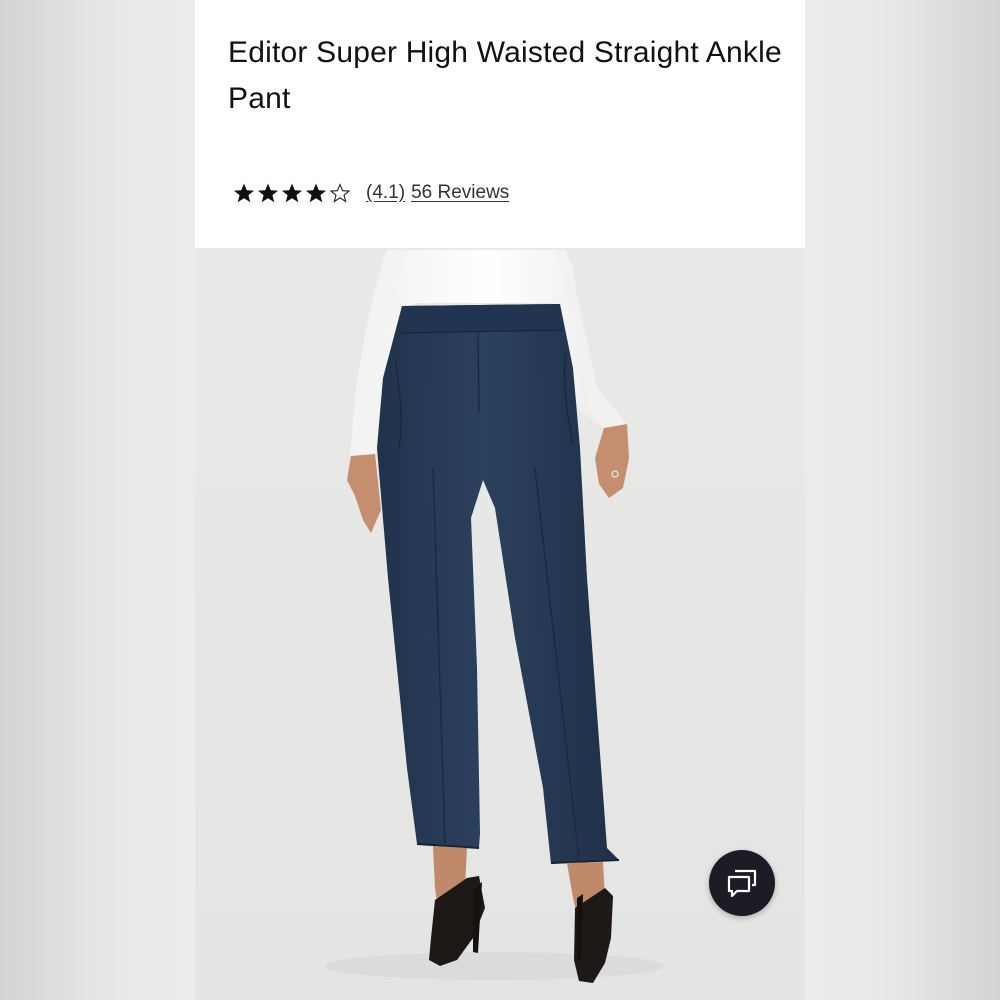 The height and width of the screenshot is (1000, 1000). Describe the element at coordinates (460, 192) in the screenshot. I see `reviews-count: 56 Reviews` at that location.